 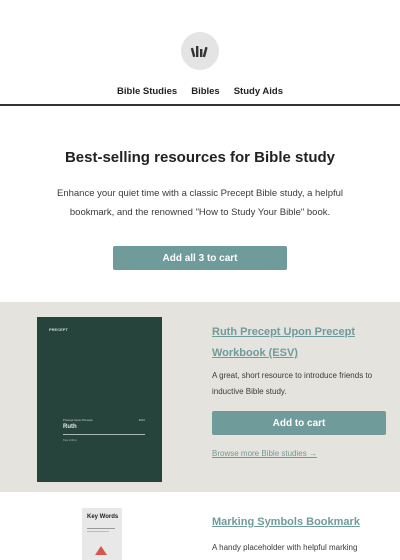 I want to click on cover-series: Precept Upon Precept ESV, so click(x=104, y=420).